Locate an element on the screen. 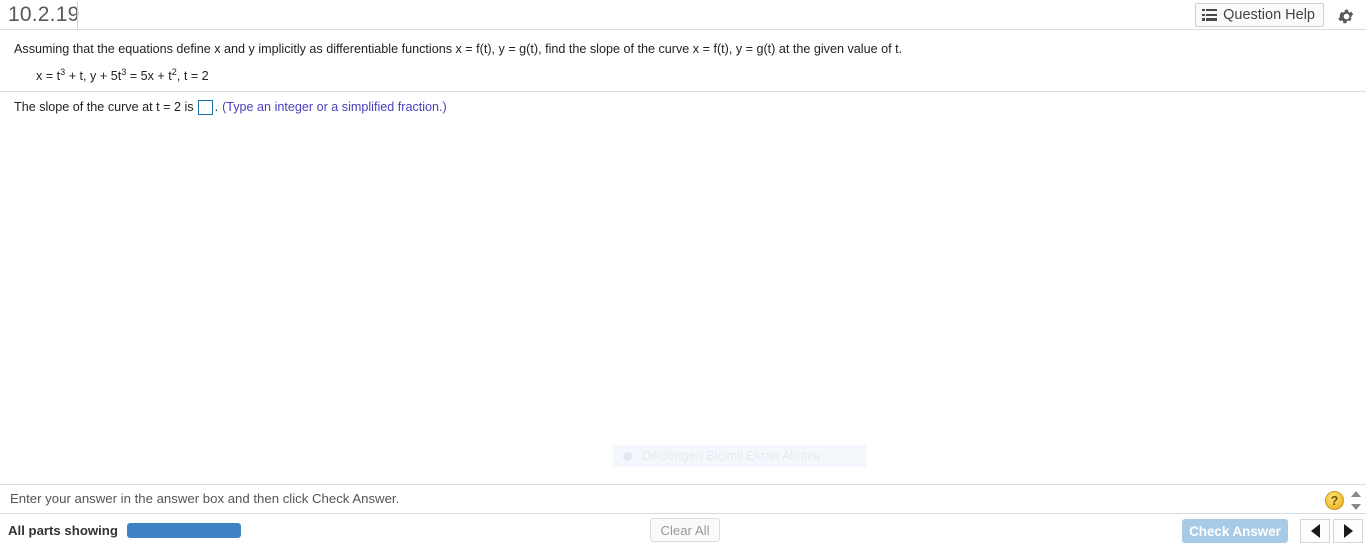 The width and height of the screenshot is (1366, 545). content-divider is located at coordinates (683, 91).